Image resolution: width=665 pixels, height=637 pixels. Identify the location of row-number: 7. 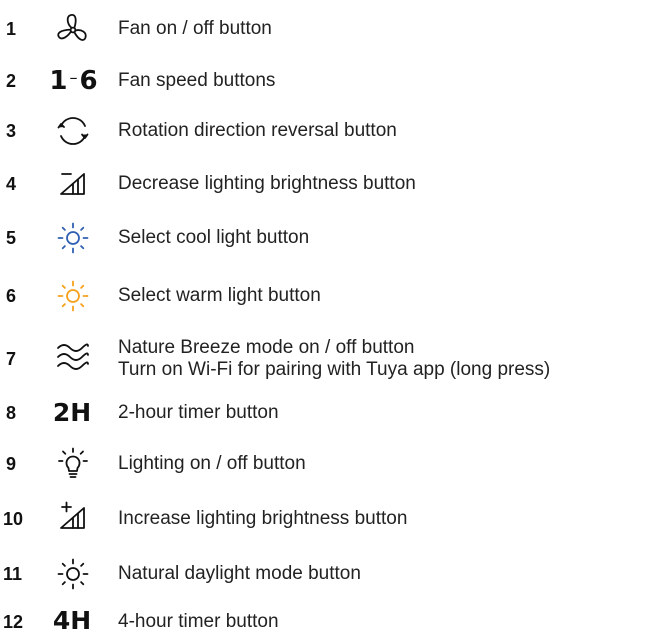
(11, 359).